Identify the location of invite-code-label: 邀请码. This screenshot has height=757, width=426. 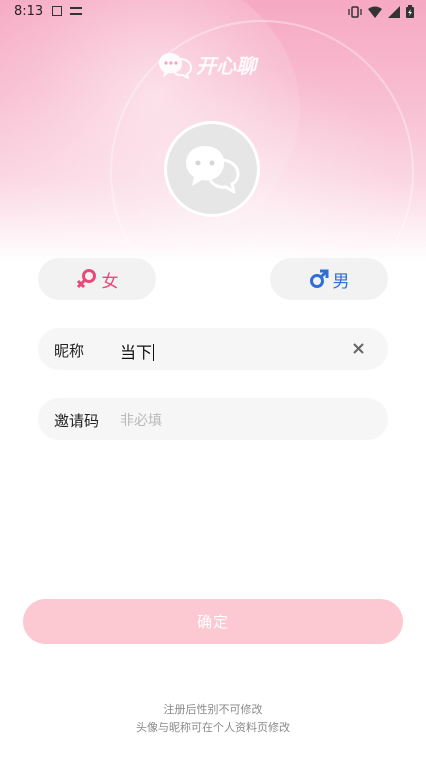
(77, 421).